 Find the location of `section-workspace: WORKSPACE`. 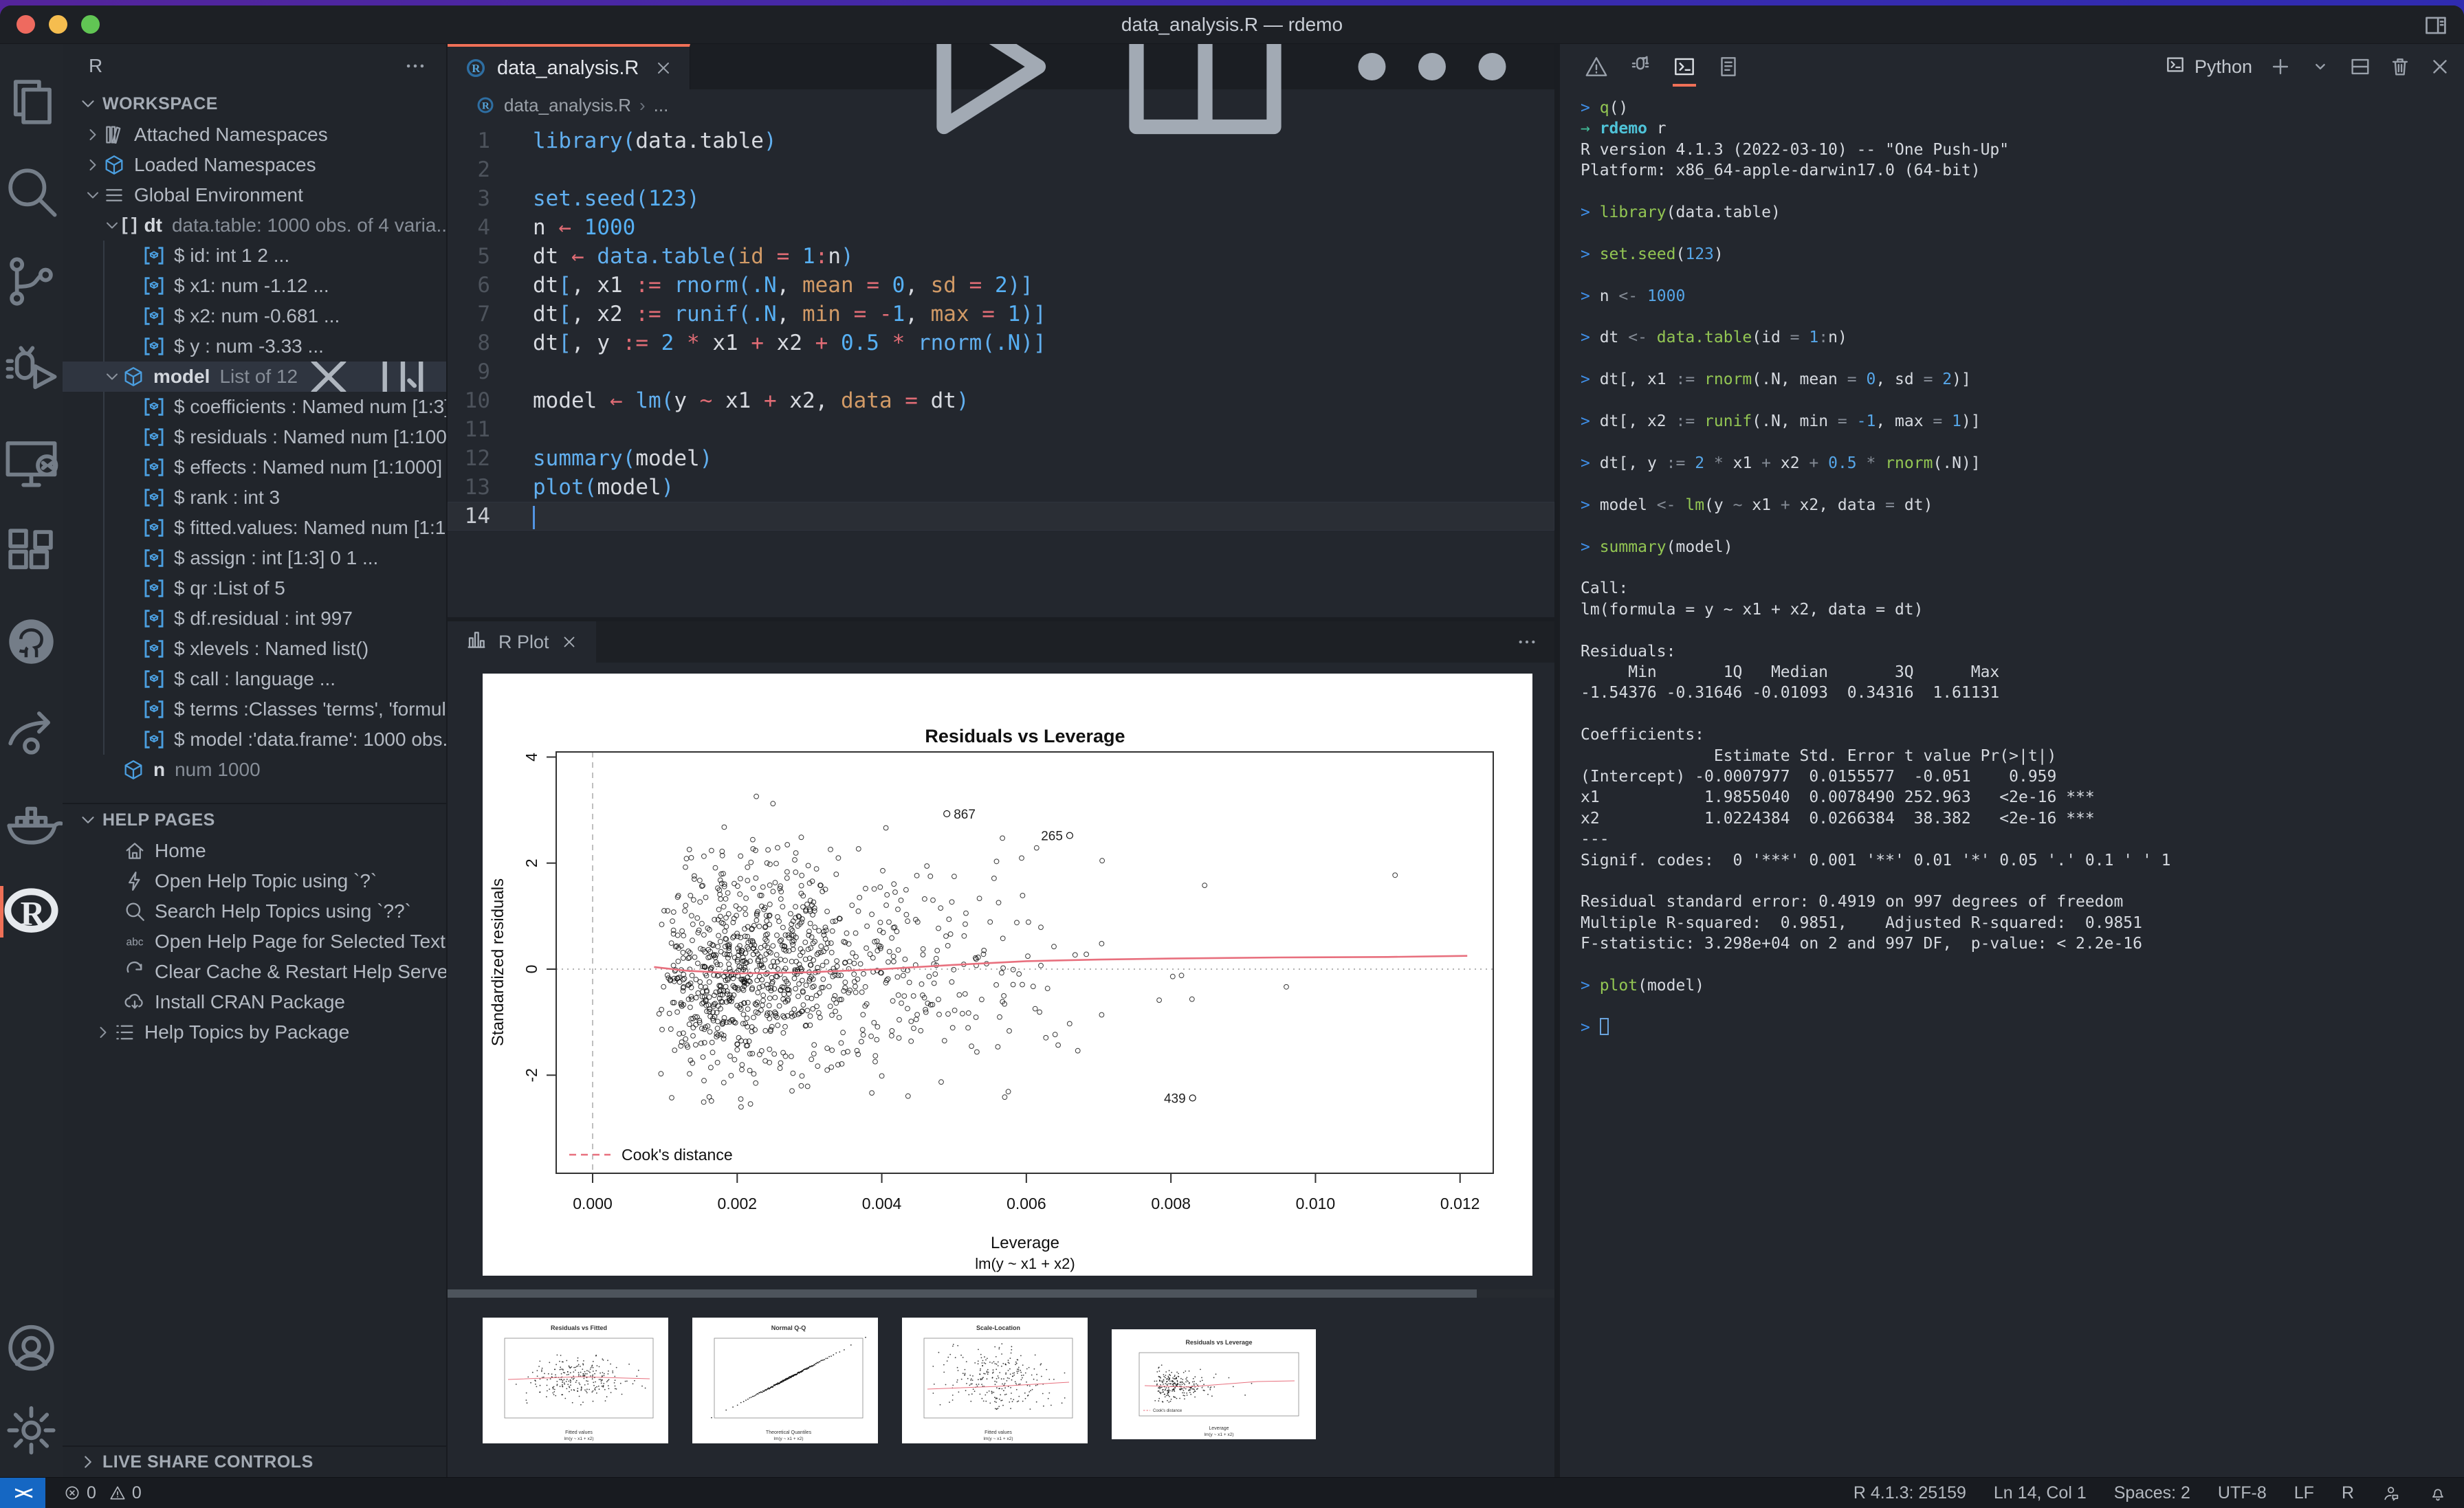

section-workspace: WORKSPACE is located at coordinates (254, 104).